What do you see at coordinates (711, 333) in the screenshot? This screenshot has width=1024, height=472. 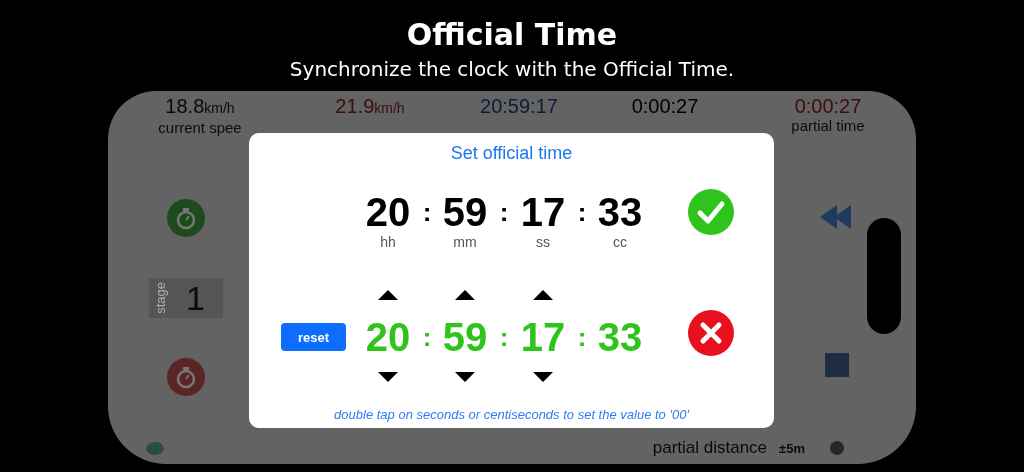 I see `cancel-icon` at bounding box center [711, 333].